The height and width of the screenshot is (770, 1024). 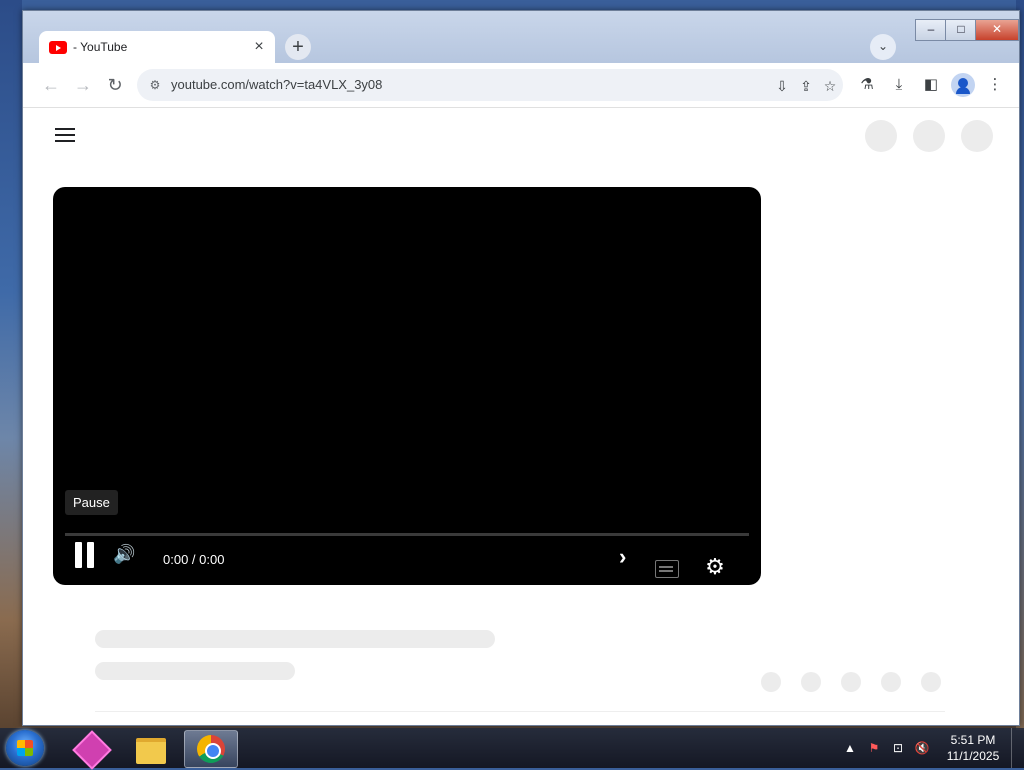 I want to click on browser-menu-icon: ⋮, so click(x=995, y=85).